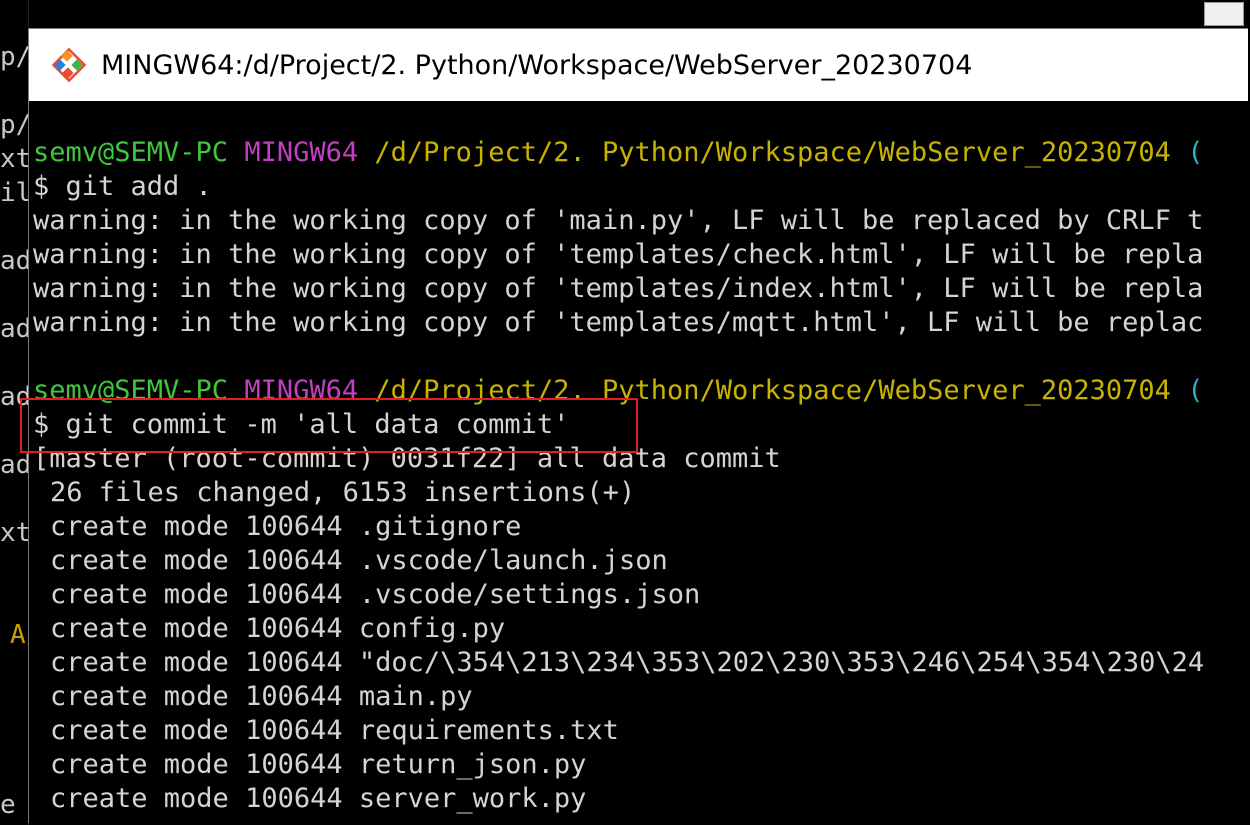  What do you see at coordinates (318, 798) in the screenshot?
I see `file-line: create mode 100644 server_work.py` at bounding box center [318, 798].